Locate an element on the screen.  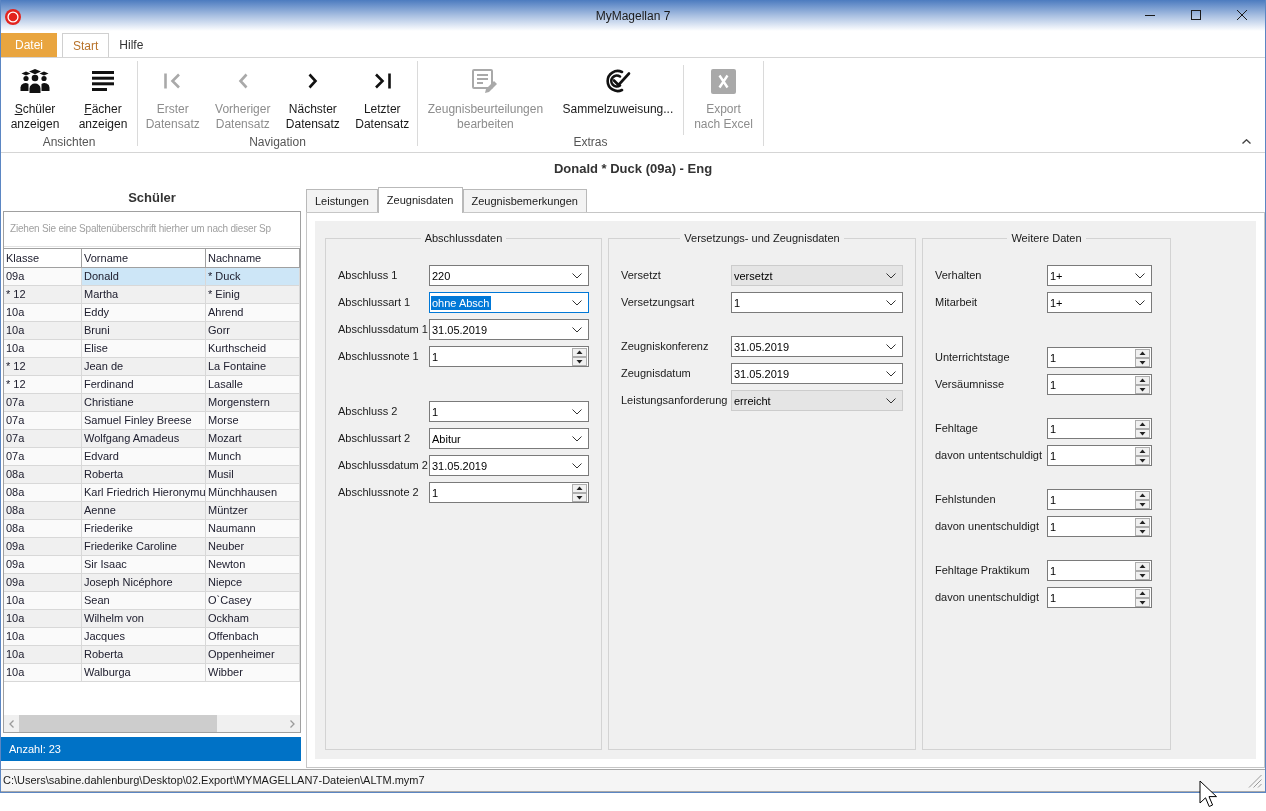
ribbon-tab: Start is located at coordinates (86, 45).